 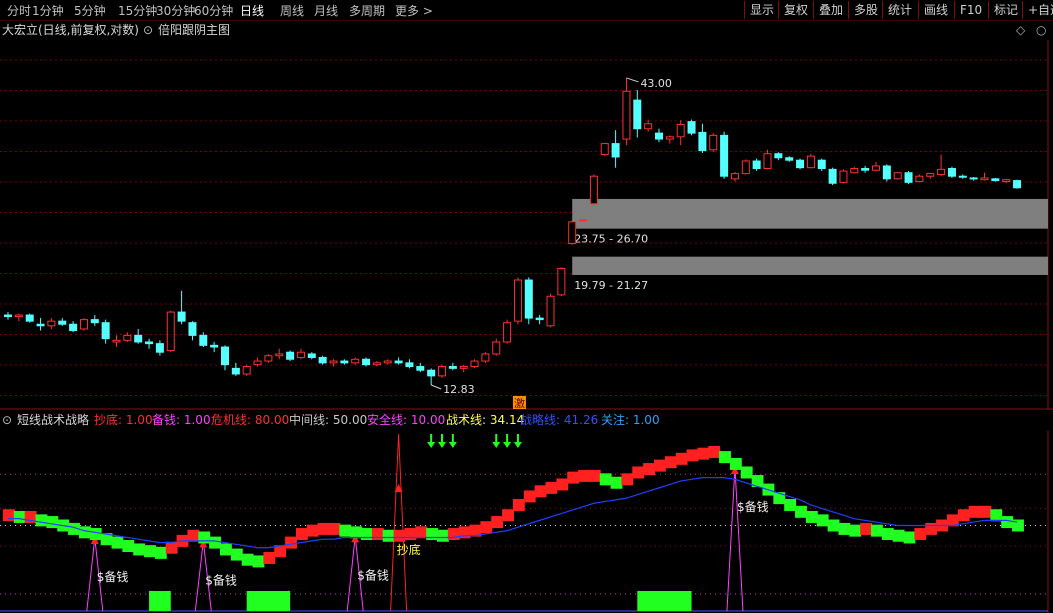 I want to click on legend-item-1: 备钱: 1.00, so click(x=181, y=420).